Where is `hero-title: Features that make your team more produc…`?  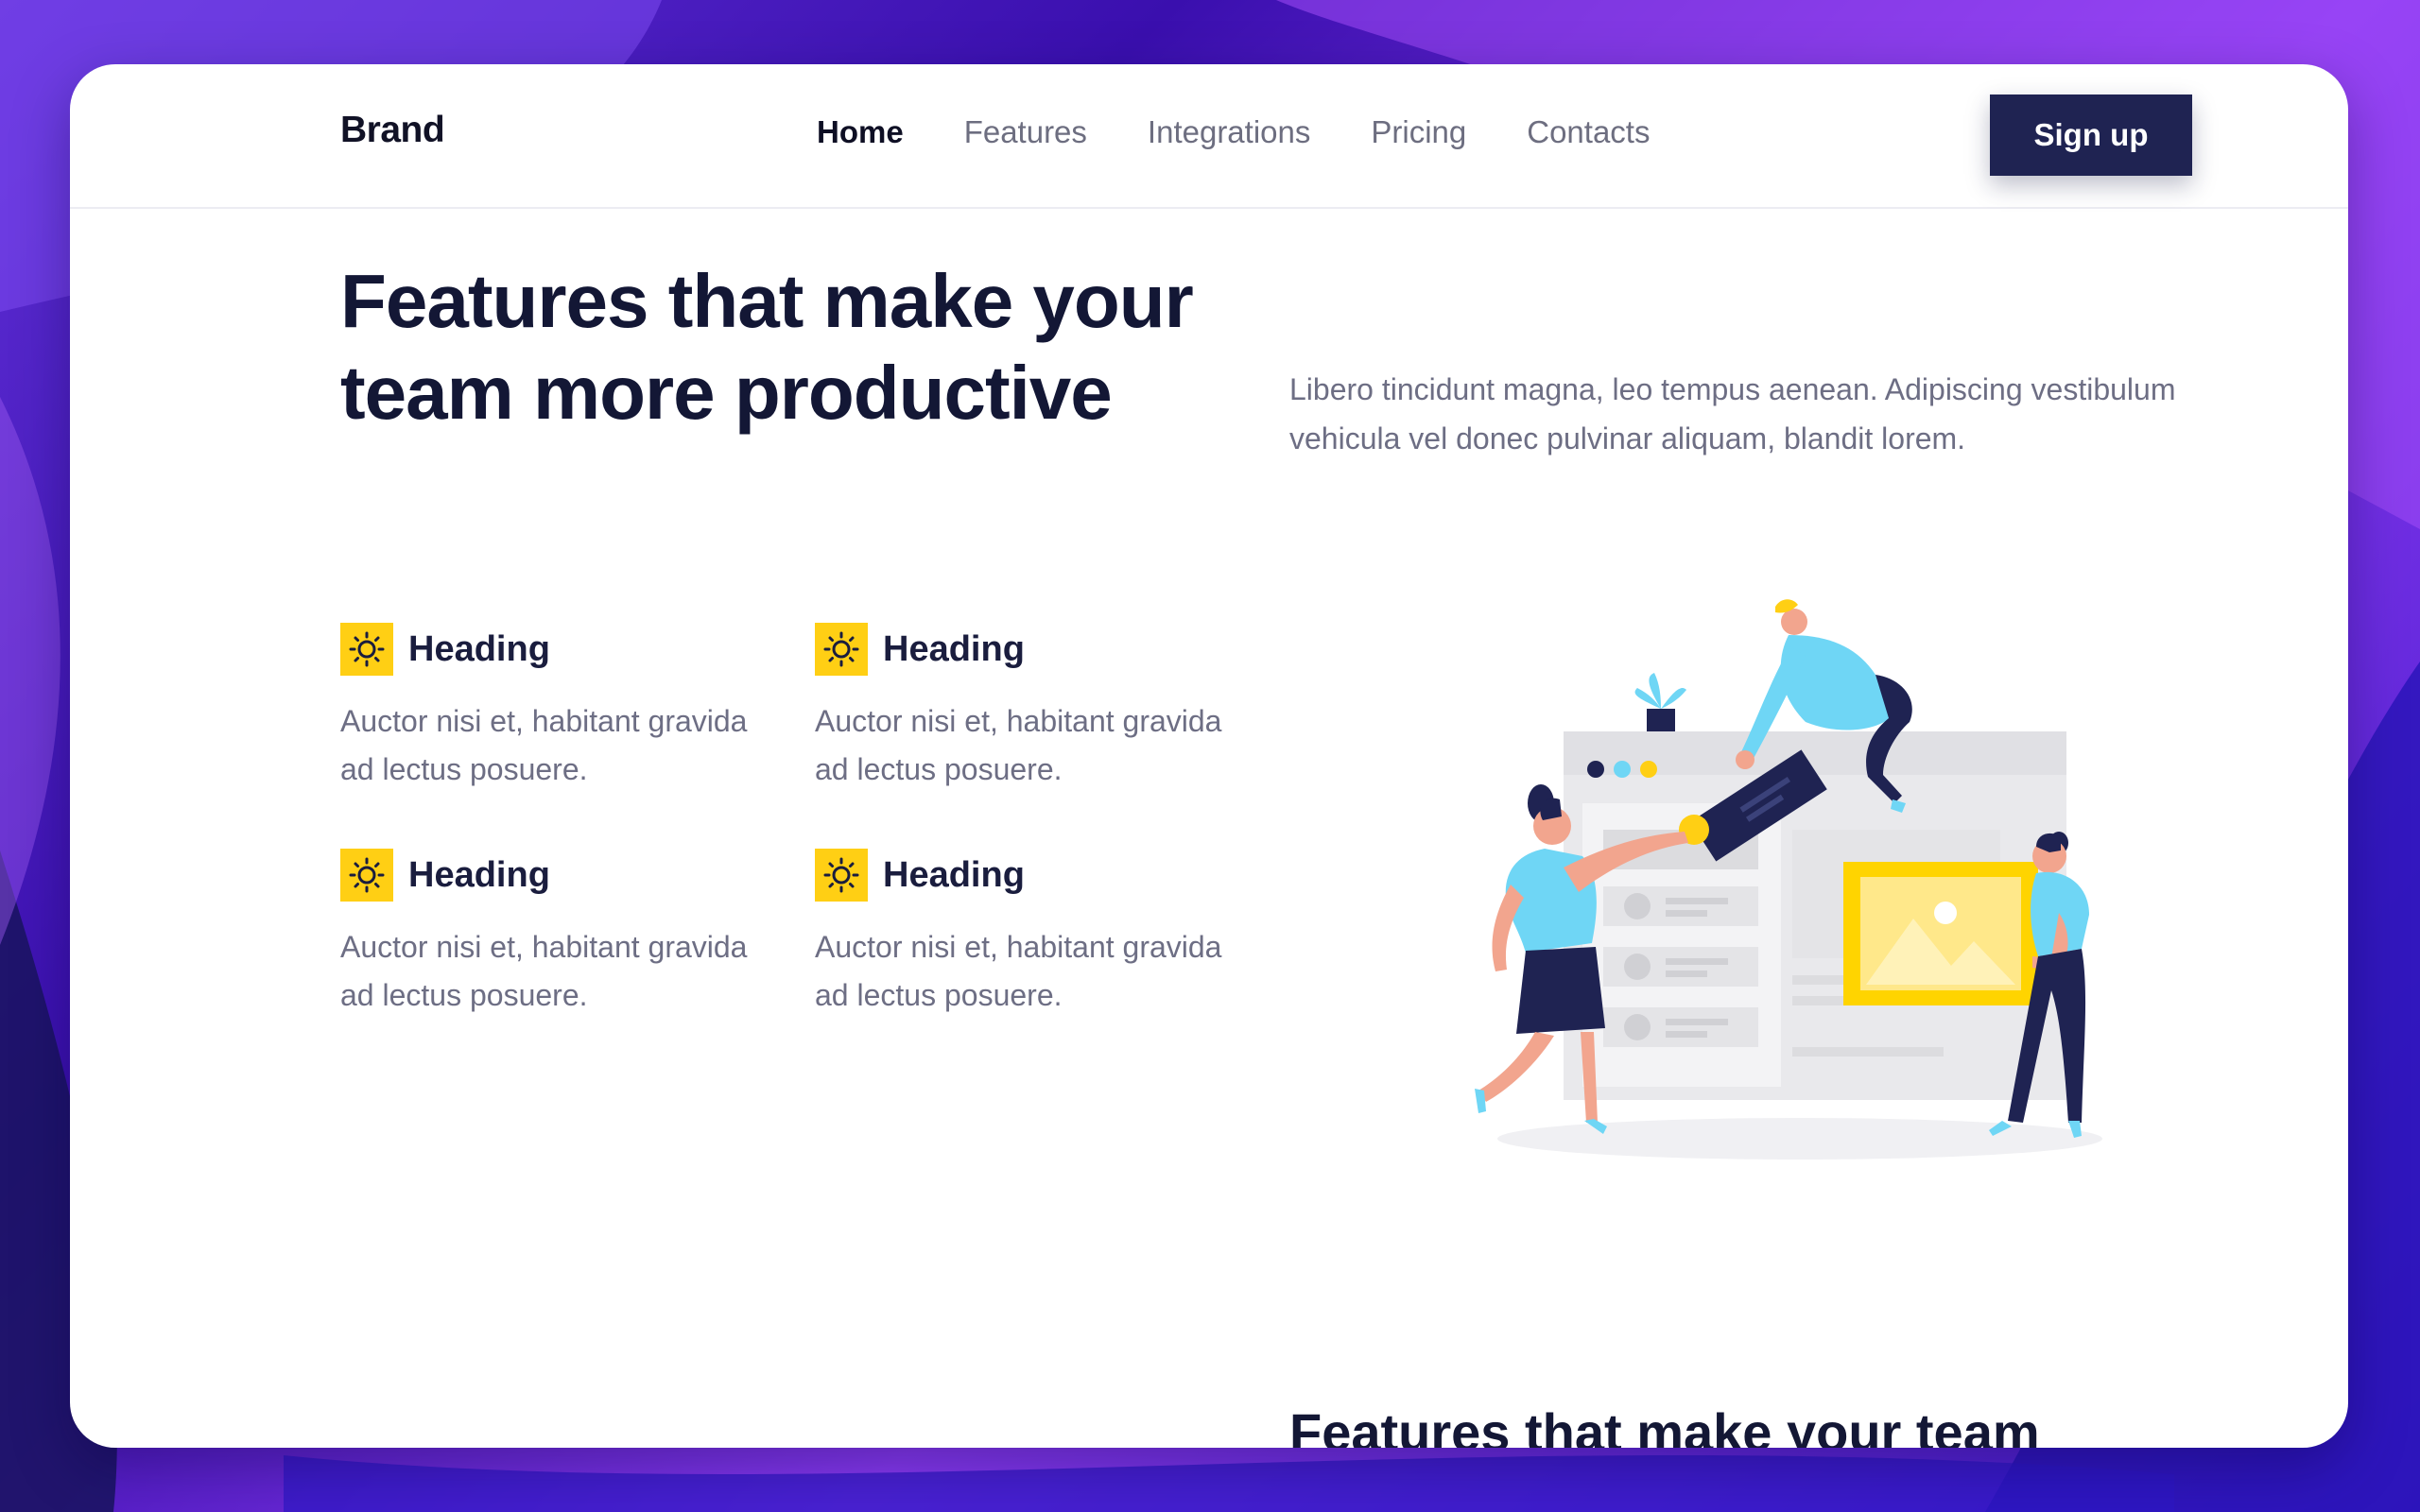 hero-title: Features that make your team more produc… is located at coordinates (813, 346).